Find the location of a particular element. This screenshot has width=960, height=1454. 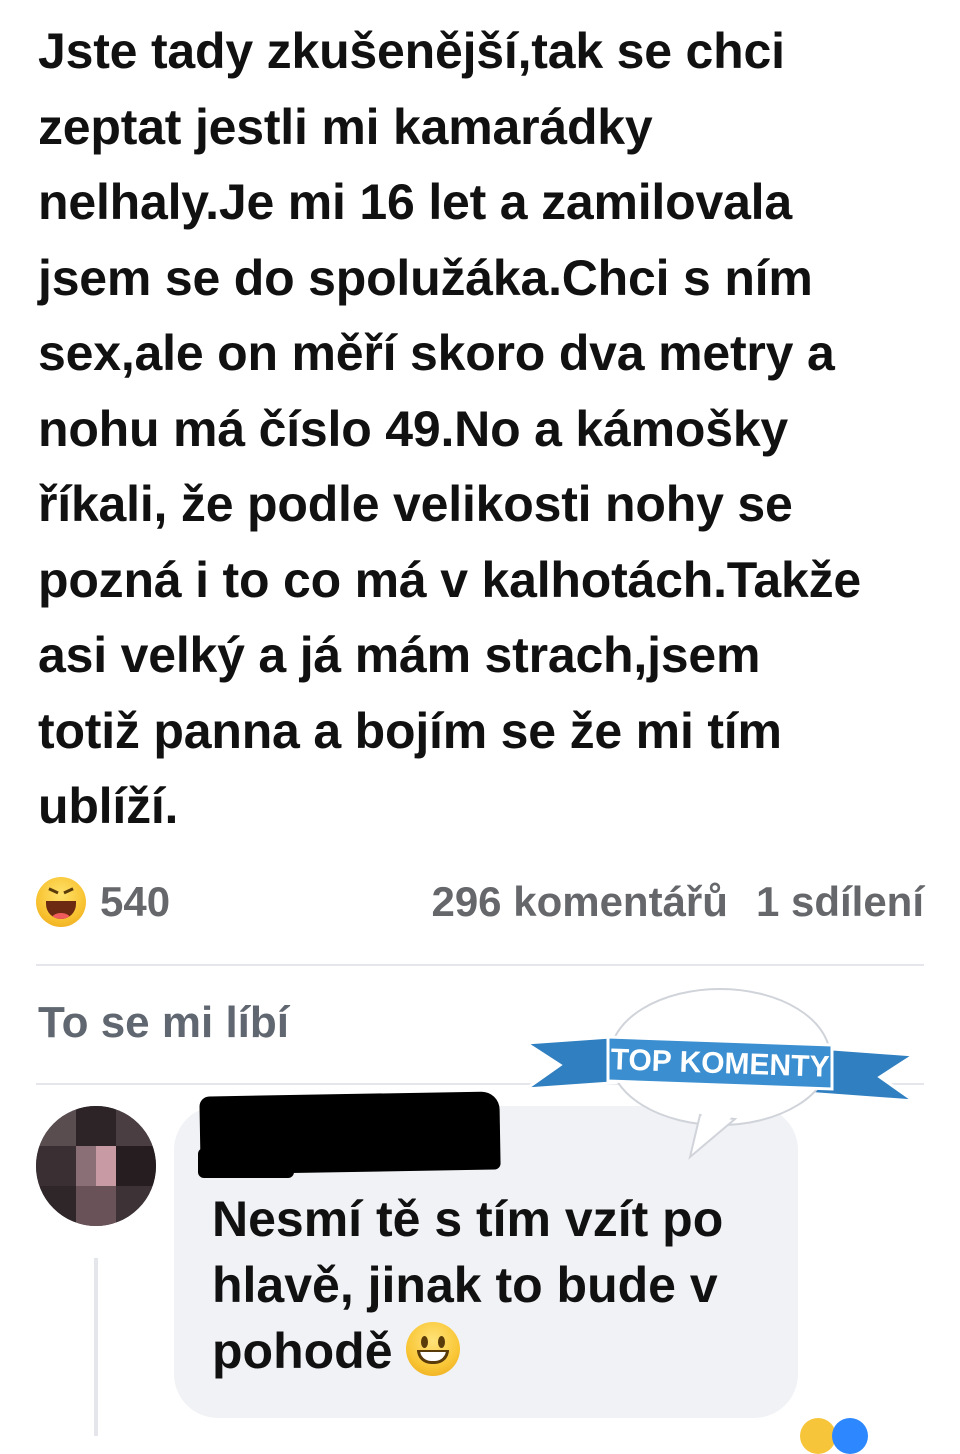

top-comments-badge: TOP KOMENTY is located at coordinates (720, 1074).